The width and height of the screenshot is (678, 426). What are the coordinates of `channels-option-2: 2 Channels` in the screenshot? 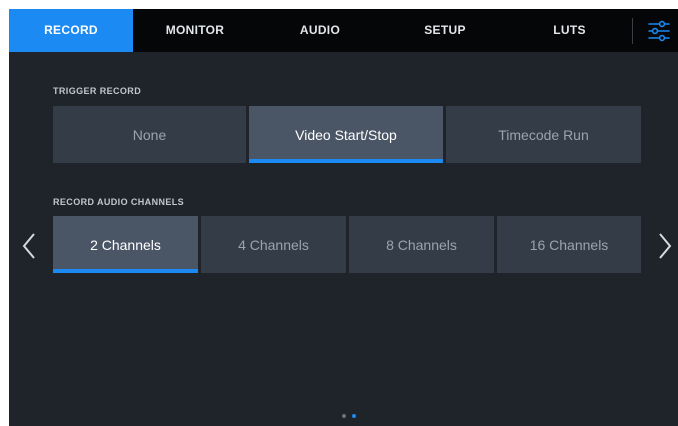 It's located at (125, 244).